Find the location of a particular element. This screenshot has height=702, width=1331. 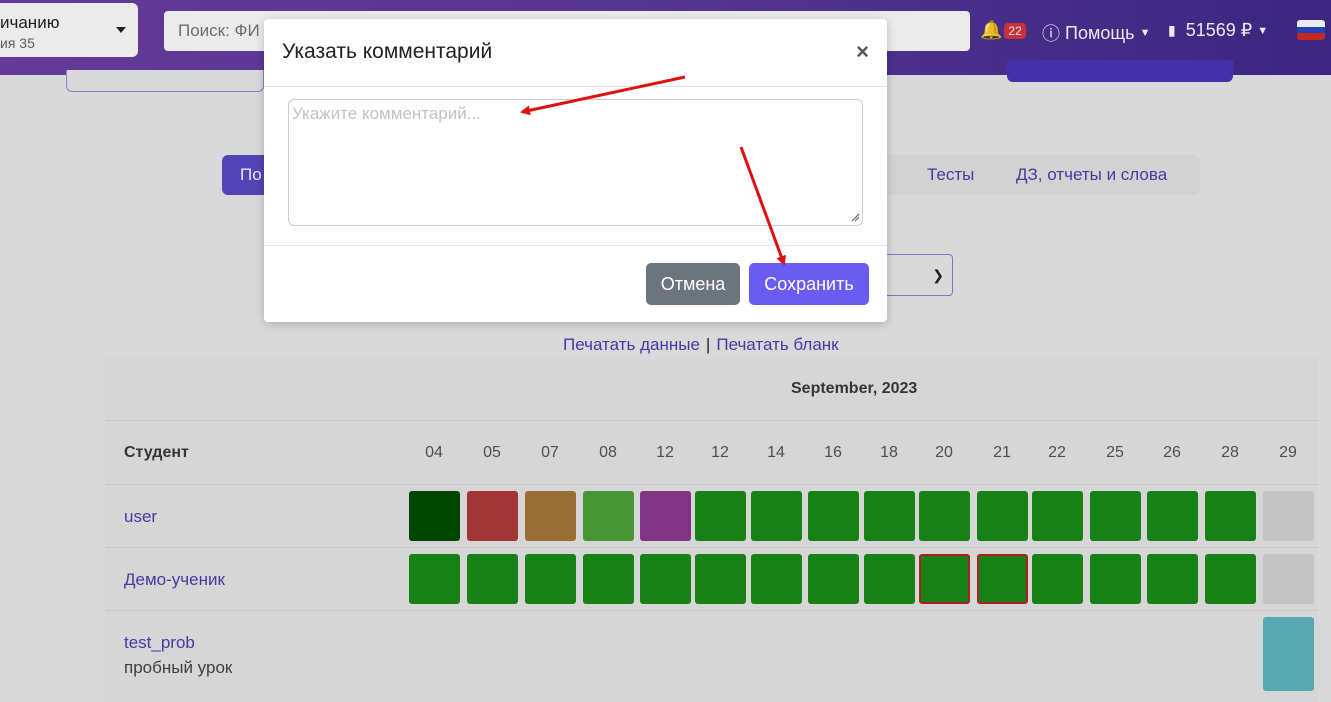

resize-handle-icon is located at coordinates (855, 217).